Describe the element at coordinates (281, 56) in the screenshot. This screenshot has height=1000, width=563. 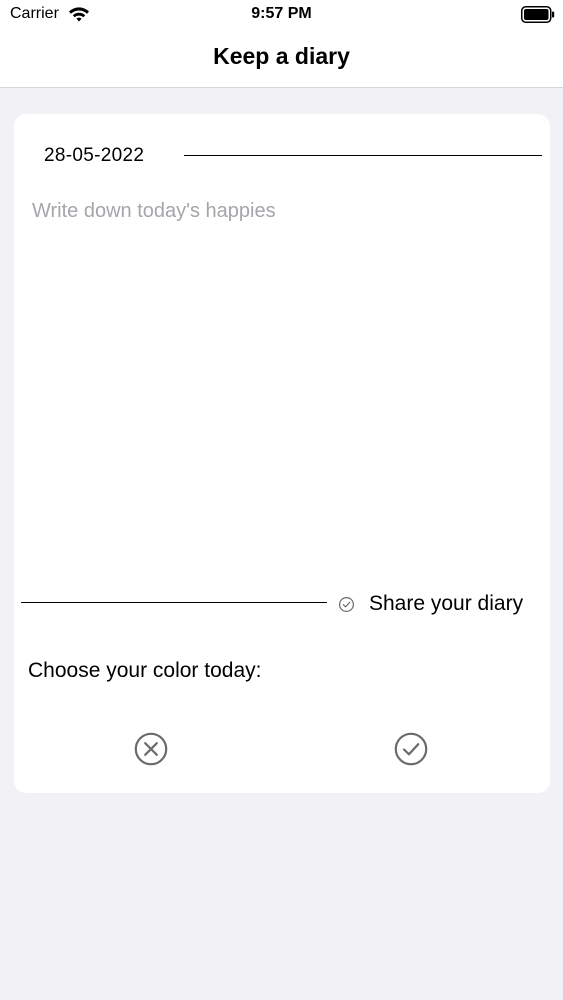
I see `page-title: Keep a diary` at that location.